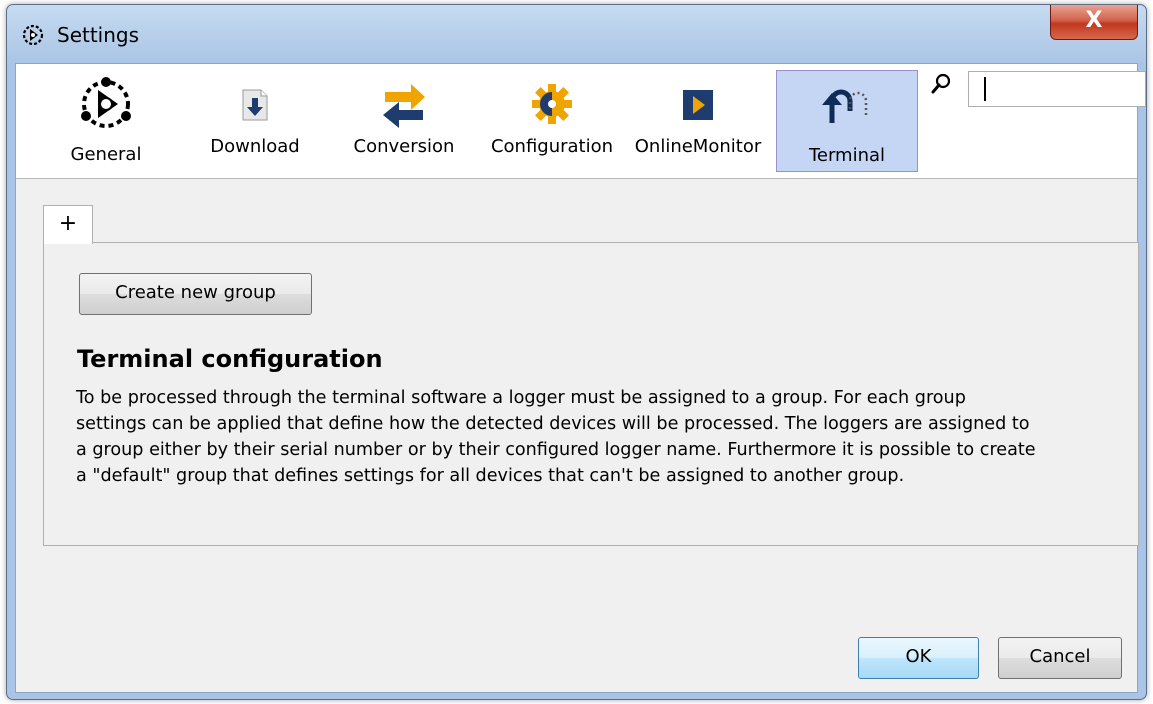  Describe the element at coordinates (106, 102) in the screenshot. I see `general-icon` at that location.